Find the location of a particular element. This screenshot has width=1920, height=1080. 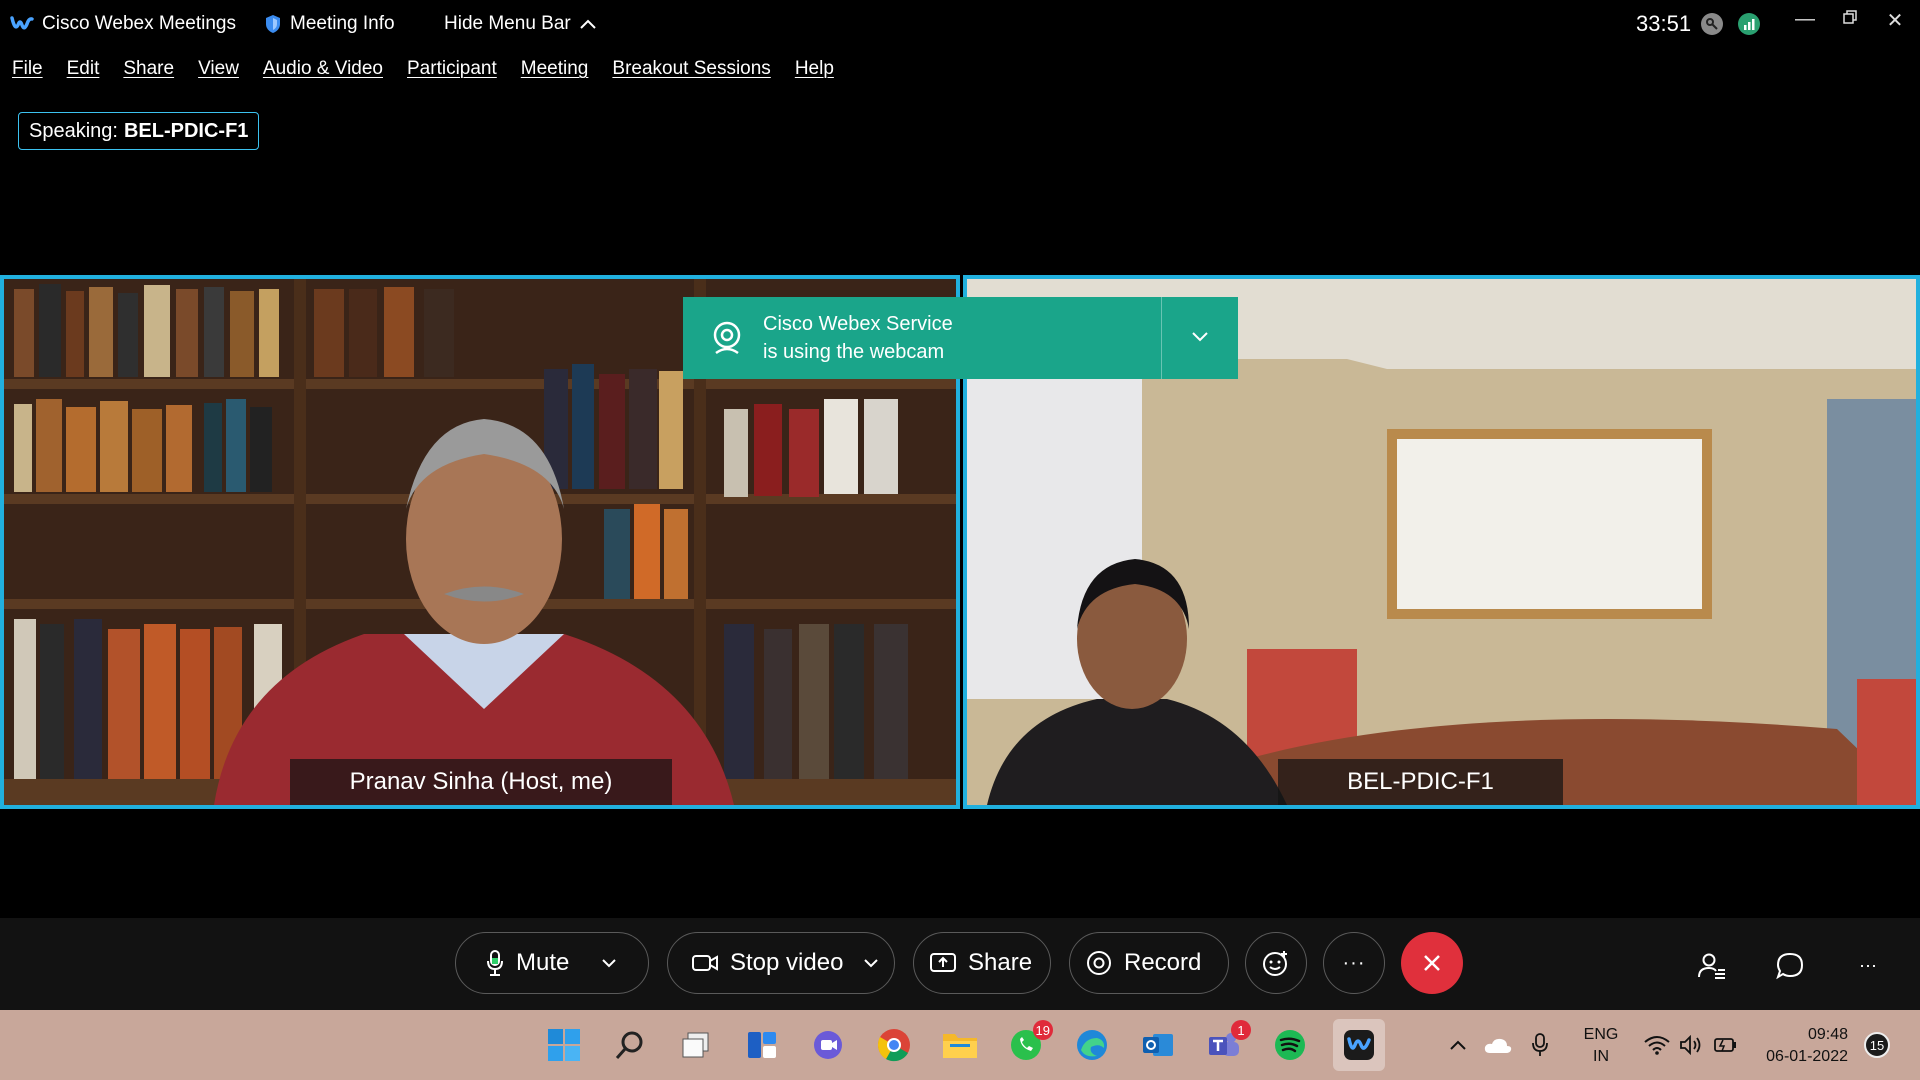

close-icon: ✕ is located at coordinates (1895, 20).